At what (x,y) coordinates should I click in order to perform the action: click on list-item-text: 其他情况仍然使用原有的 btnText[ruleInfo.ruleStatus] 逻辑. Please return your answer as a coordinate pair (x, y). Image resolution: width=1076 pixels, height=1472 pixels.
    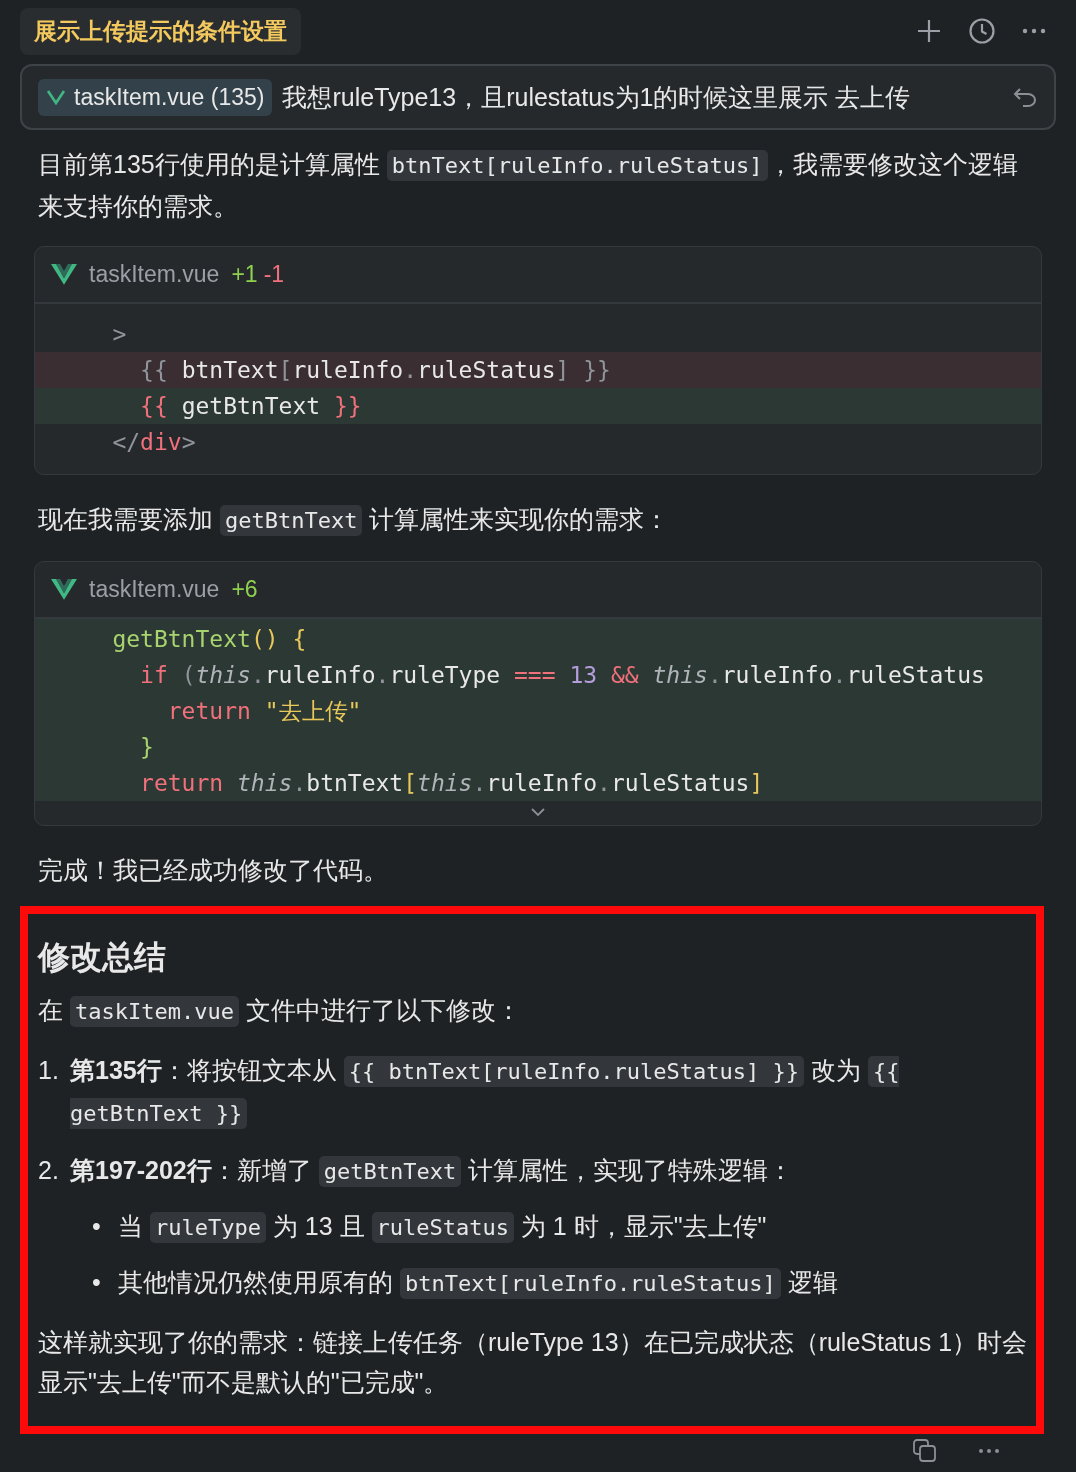
    Looking at the image, I should click on (573, 1283).